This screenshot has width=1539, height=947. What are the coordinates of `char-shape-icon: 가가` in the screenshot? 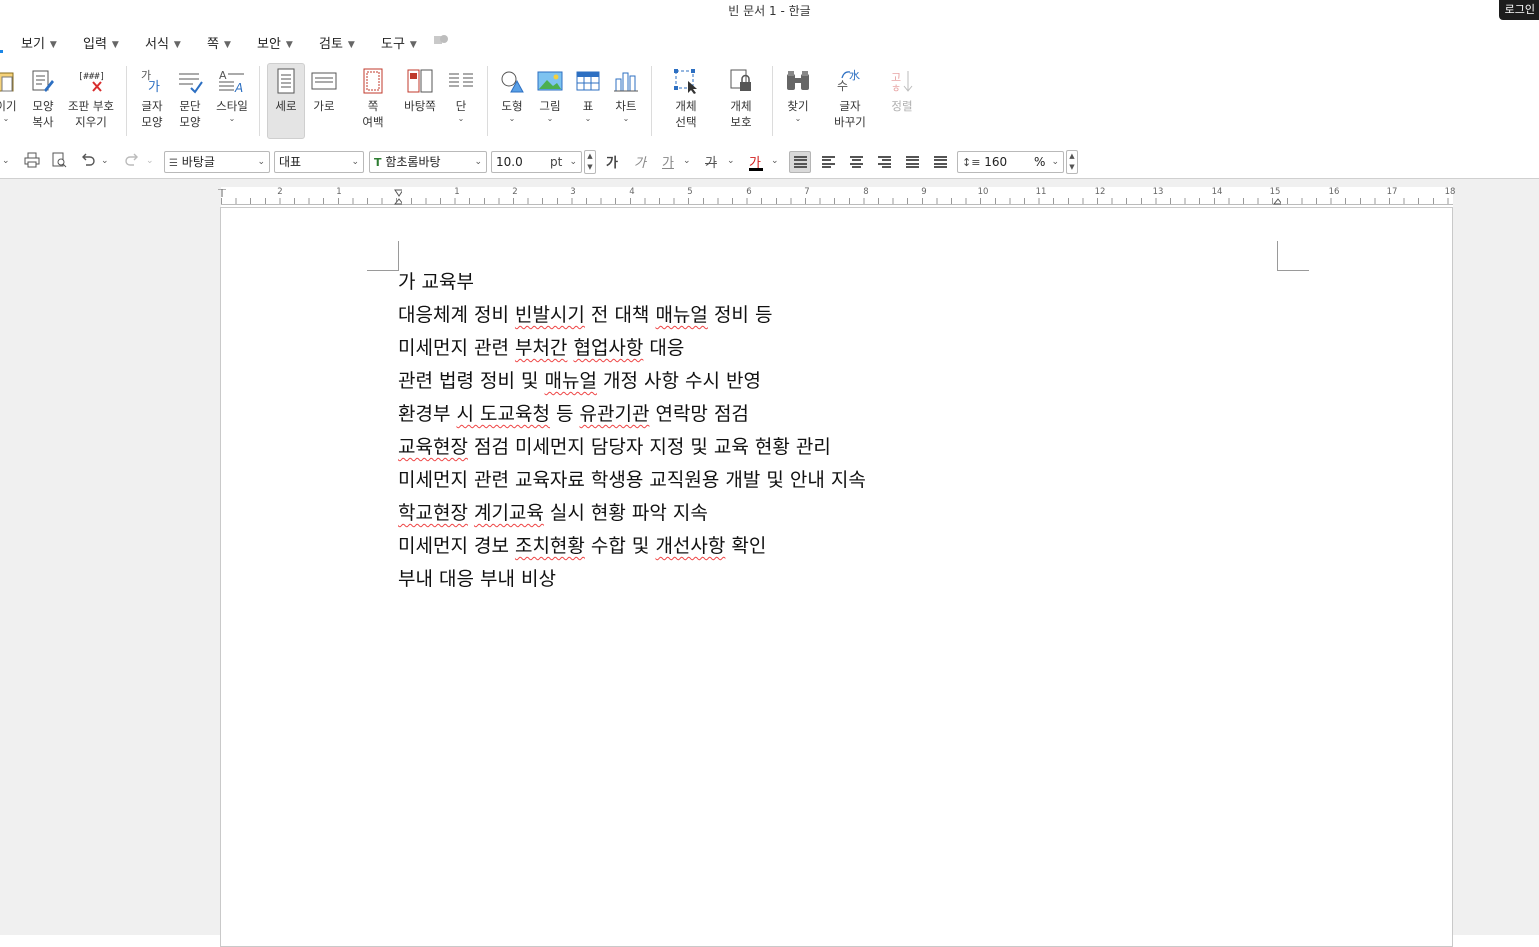 It's located at (152, 81).